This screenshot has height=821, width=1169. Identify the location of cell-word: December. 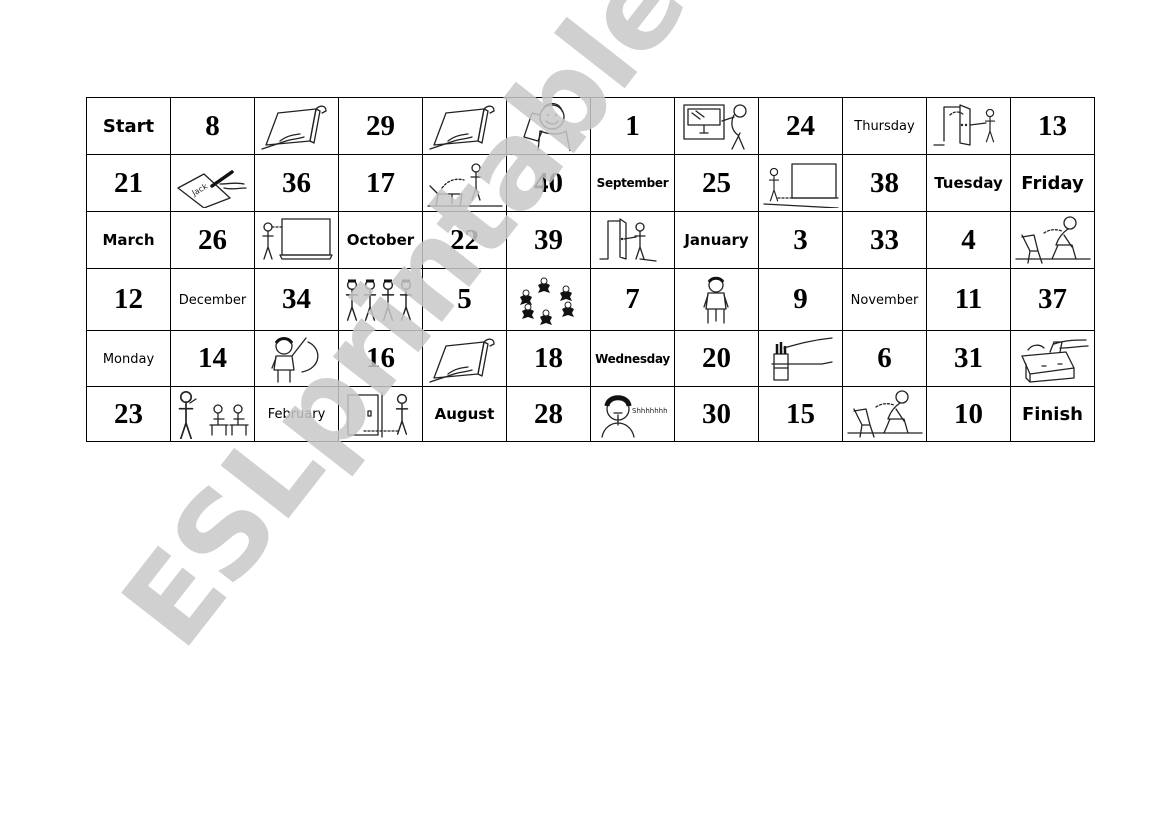
(212, 300).